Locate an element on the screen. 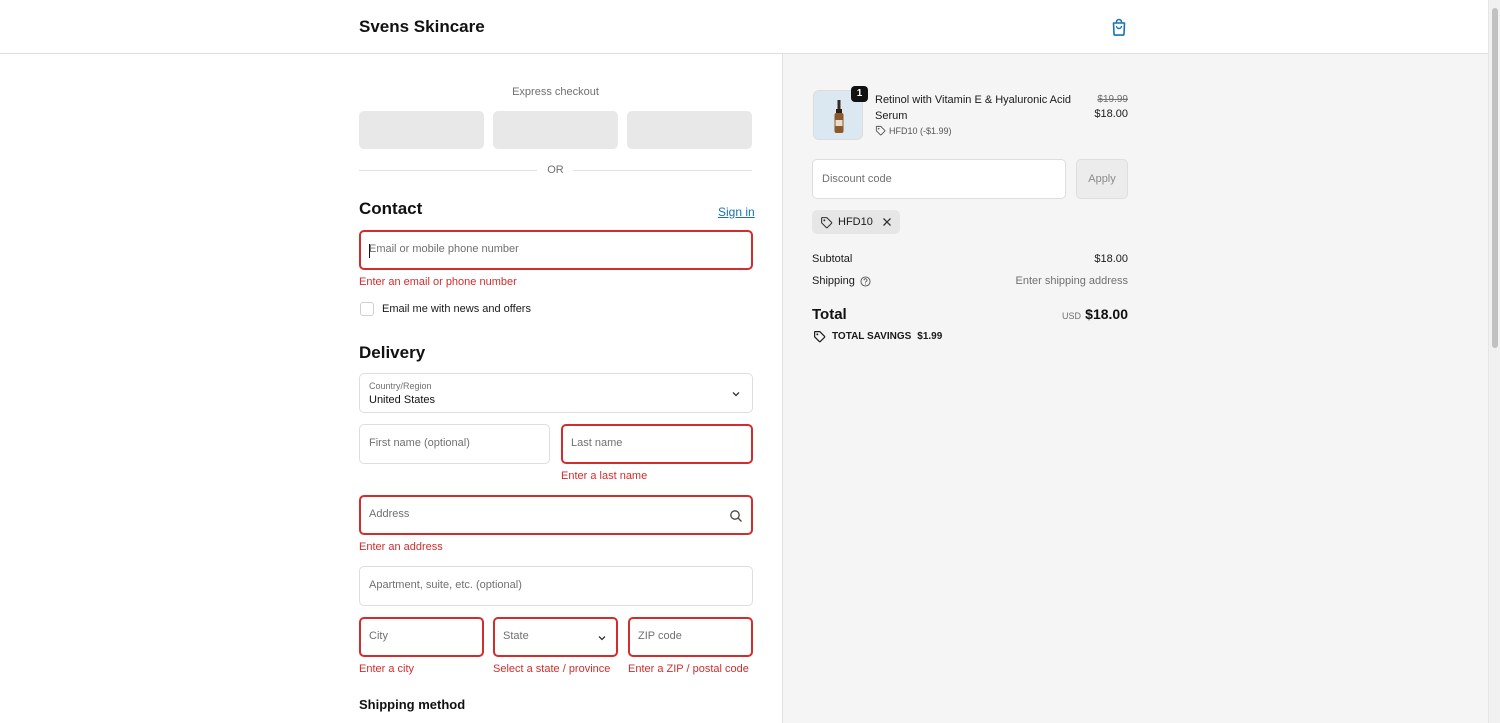  scrollbar-thumb is located at coordinates (1495, 178).